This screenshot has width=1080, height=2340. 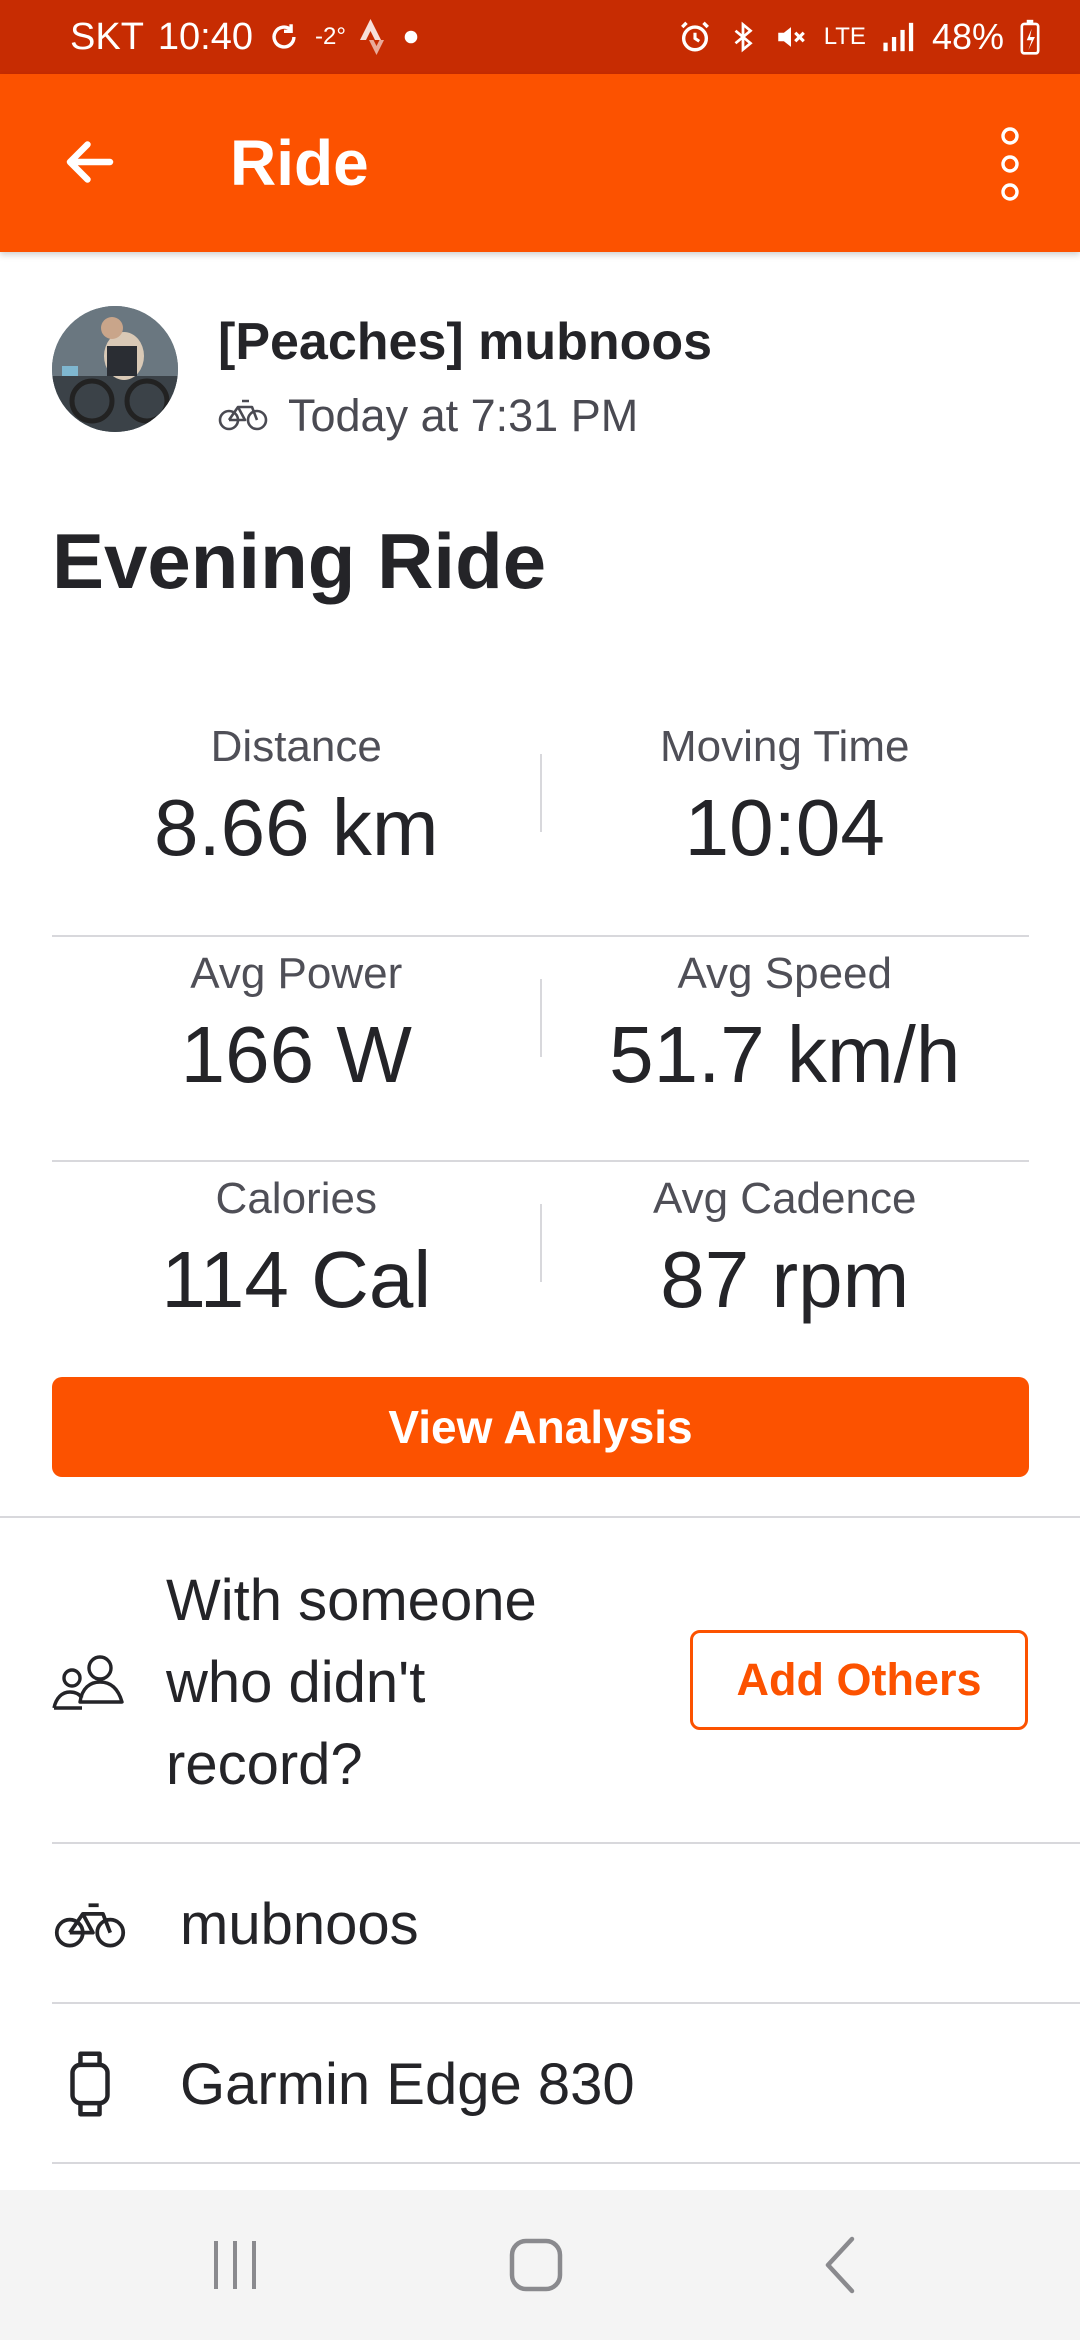 What do you see at coordinates (299, 561) in the screenshot?
I see `activity-title: Evening Ride` at bounding box center [299, 561].